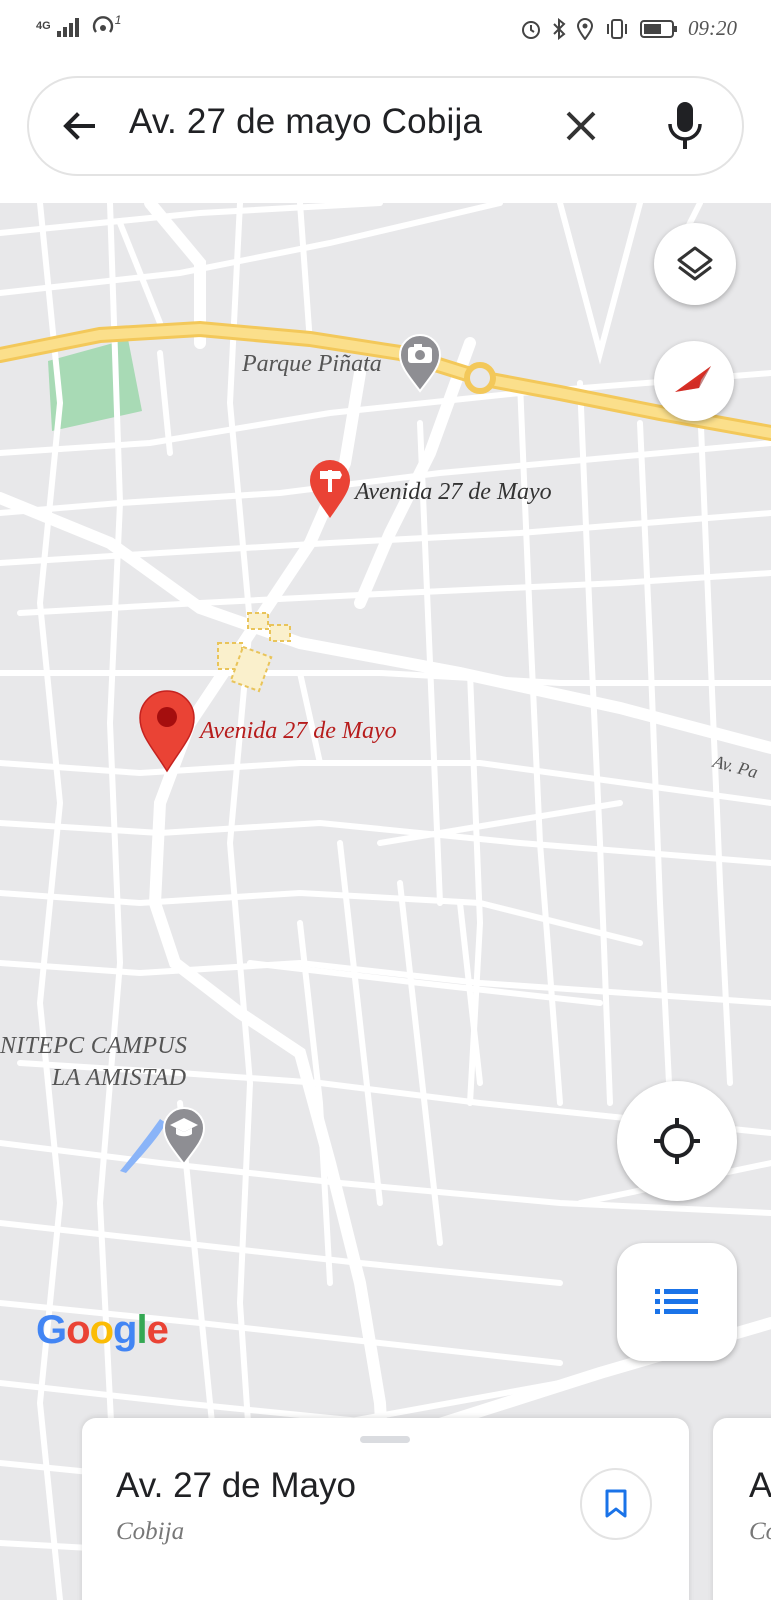 The width and height of the screenshot is (771, 1600). What do you see at coordinates (685, 126) in the screenshot?
I see `mic-icon` at bounding box center [685, 126].